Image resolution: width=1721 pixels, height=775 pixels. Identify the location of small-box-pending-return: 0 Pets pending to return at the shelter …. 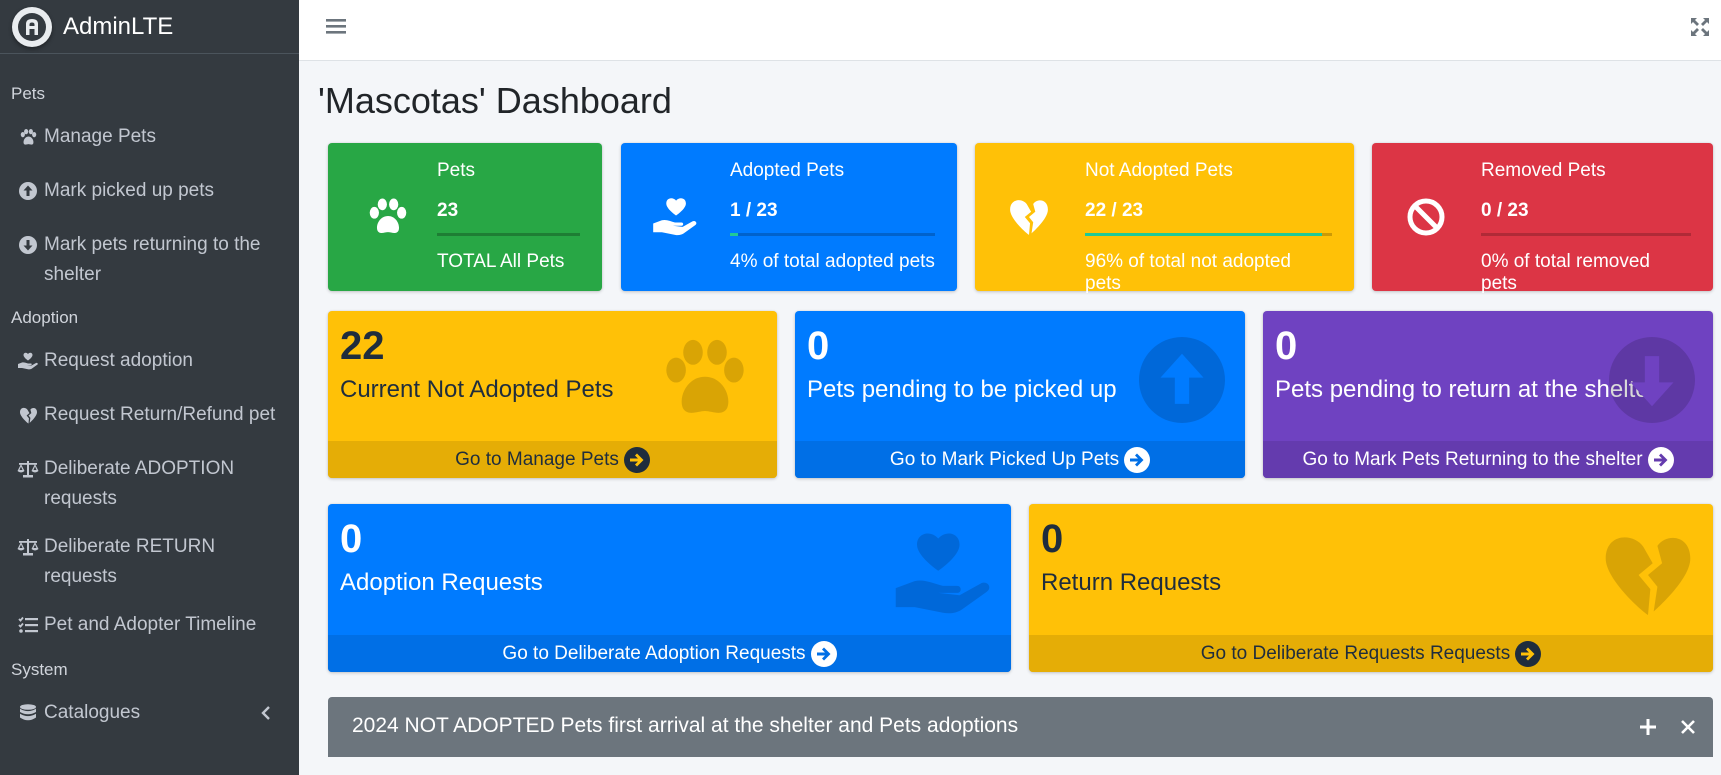
(1488, 394).